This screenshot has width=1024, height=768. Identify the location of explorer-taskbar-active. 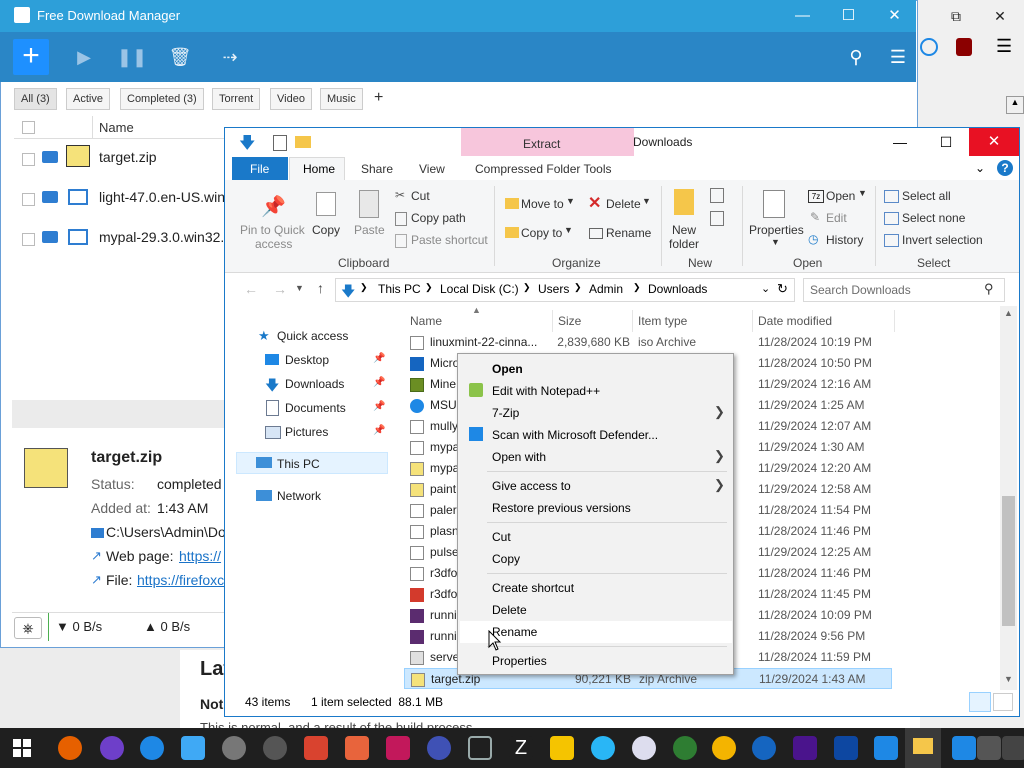
(923, 748).